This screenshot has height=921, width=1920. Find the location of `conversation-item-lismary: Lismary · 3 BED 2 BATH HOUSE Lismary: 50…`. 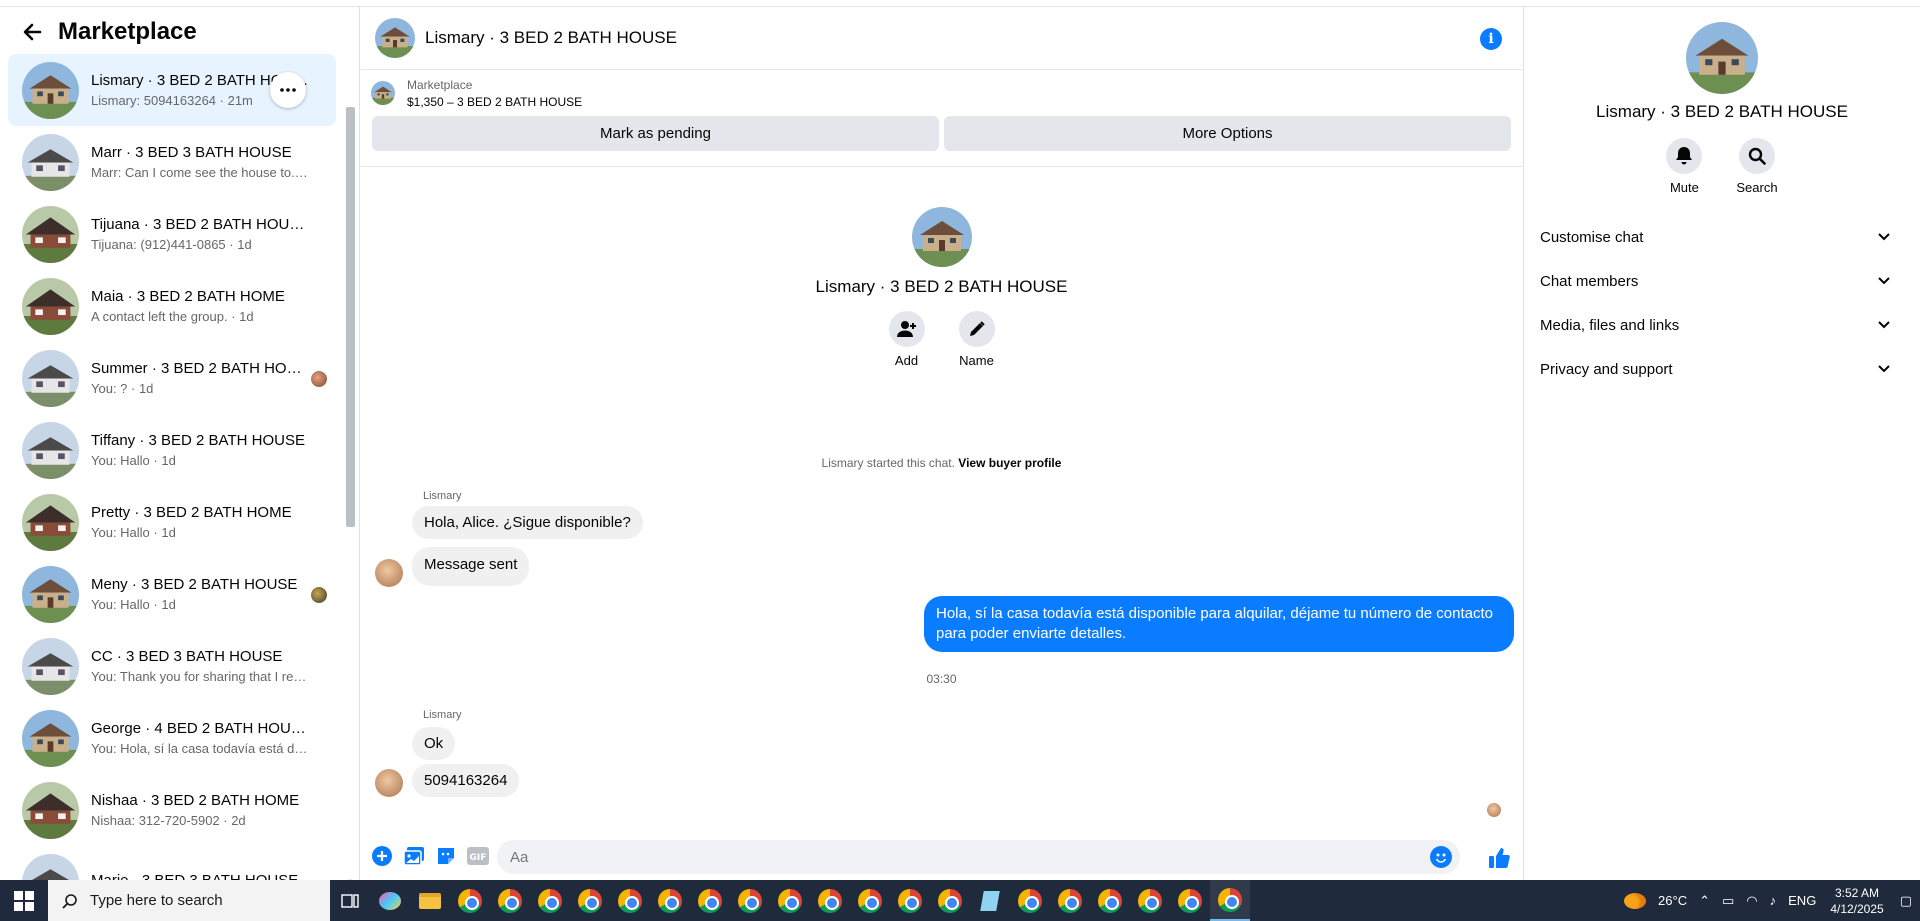

conversation-item-lismary: Lismary · 3 BED 2 BATH HOUSE Lismary: 50… is located at coordinates (172, 90).